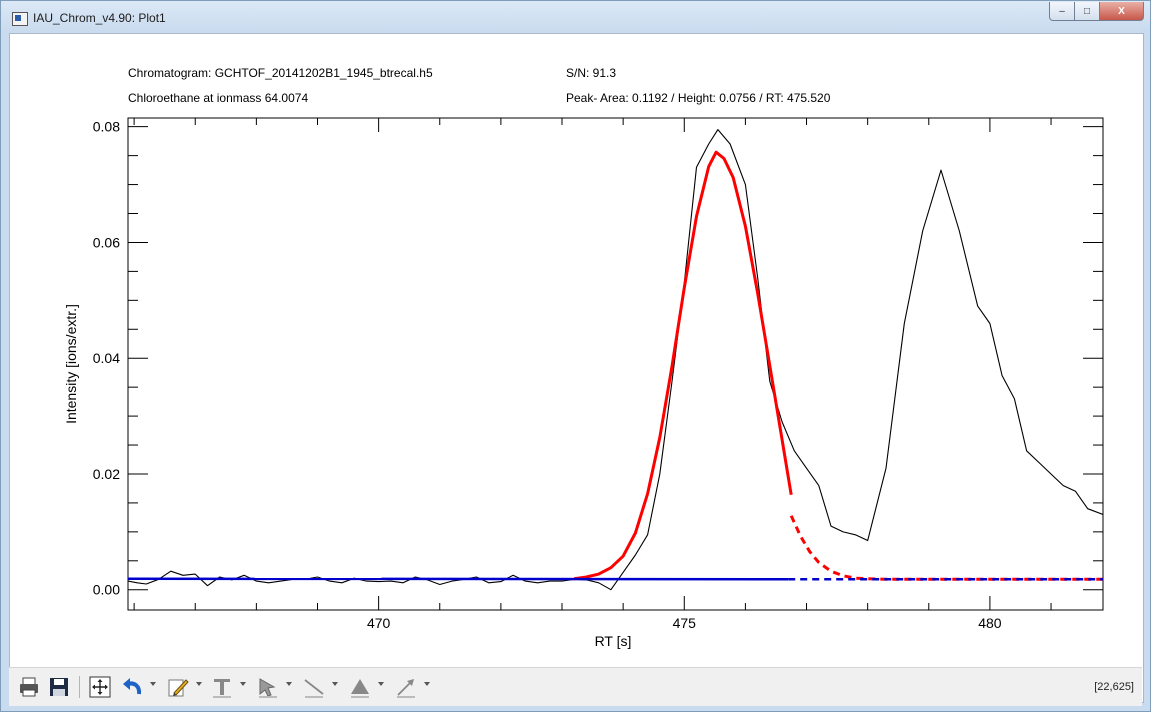  Describe the element at coordinates (458, 579) in the screenshot. I see `baseline-line` at that location.